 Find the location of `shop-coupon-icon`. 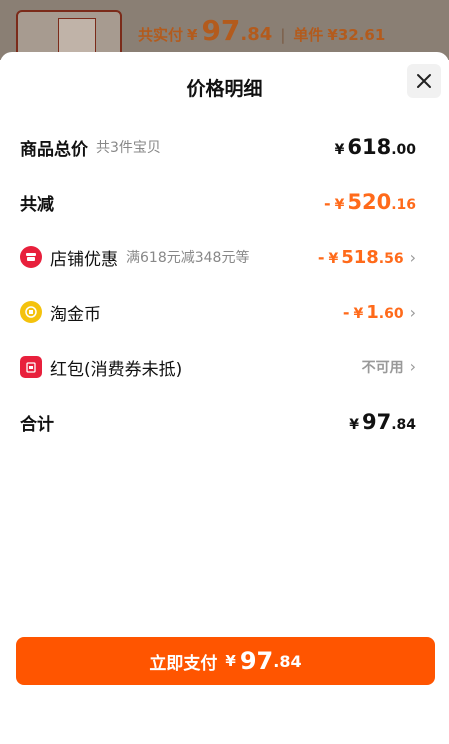

shop-coupon-icon is located at coordinates (31, 257).